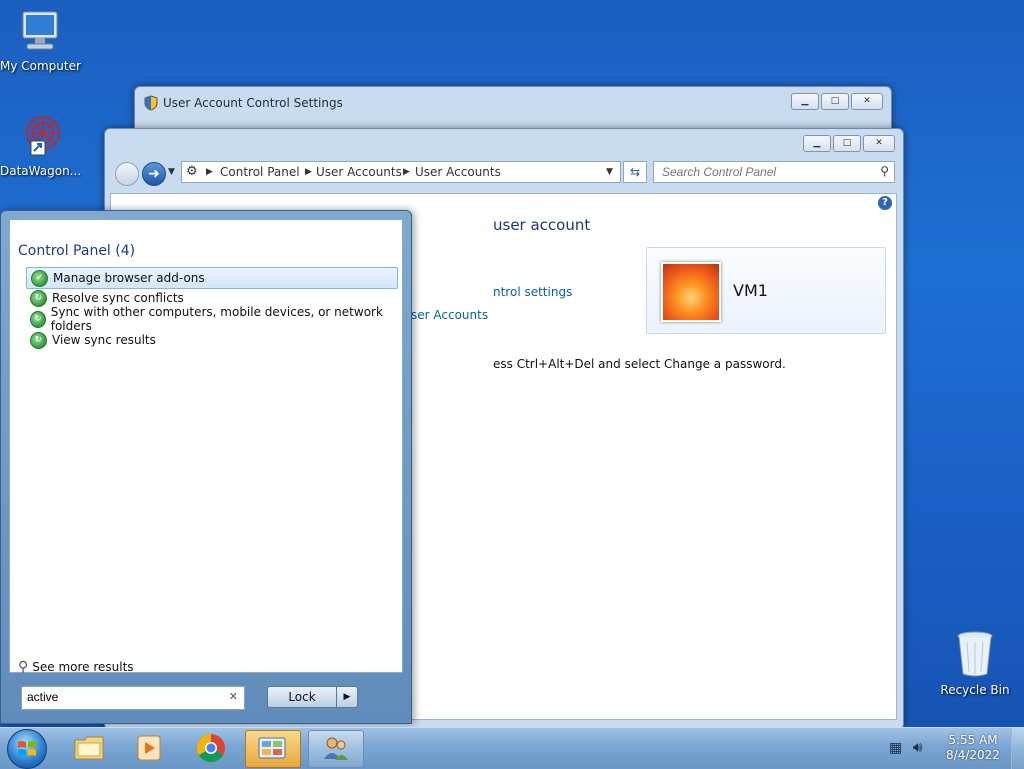  I want to click on breadcrumb-user-accounts: User Accounts, so click(359, 172).